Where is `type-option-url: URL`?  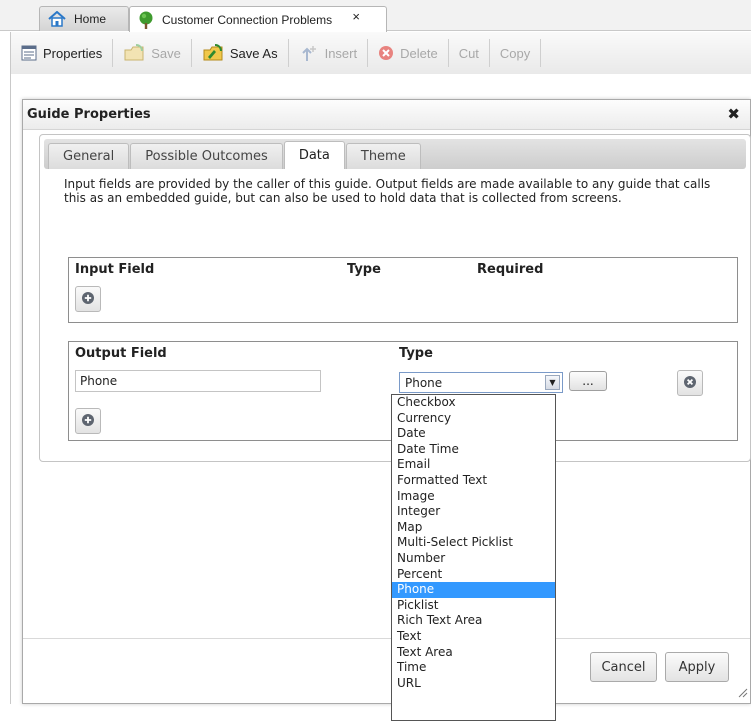
type-option-url: URL is located at coordinates (473, 684).